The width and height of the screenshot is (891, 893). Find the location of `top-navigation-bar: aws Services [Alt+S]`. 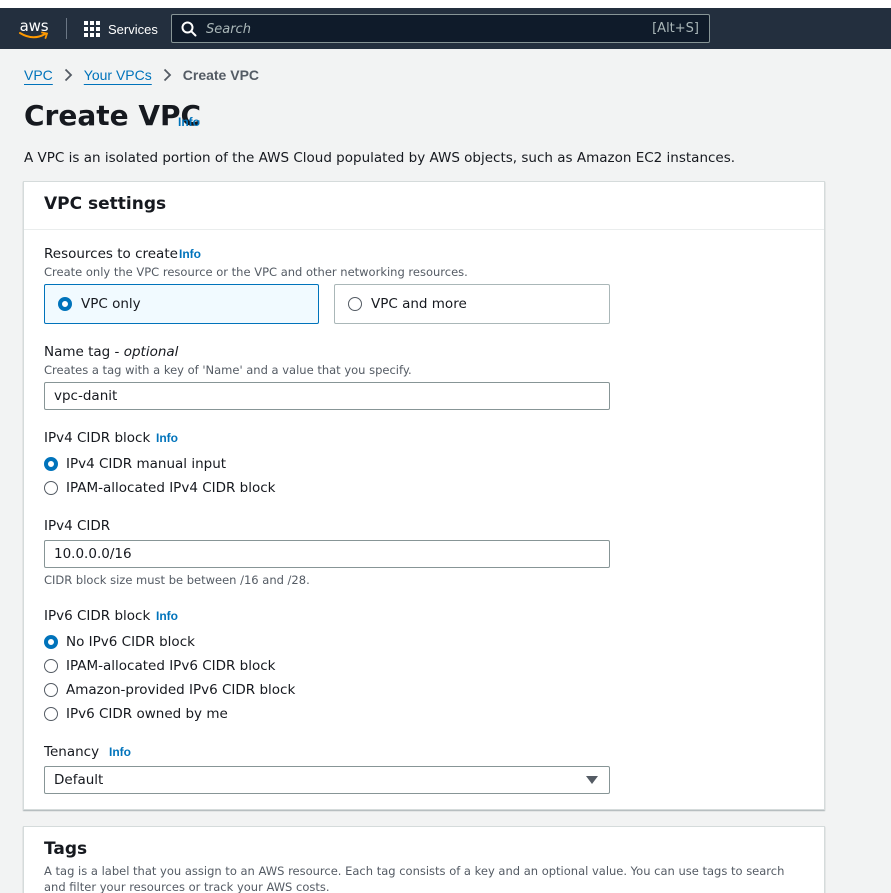

top-navigation-bar: aws Services [Alt+S] is located at coordinates (445, 28).